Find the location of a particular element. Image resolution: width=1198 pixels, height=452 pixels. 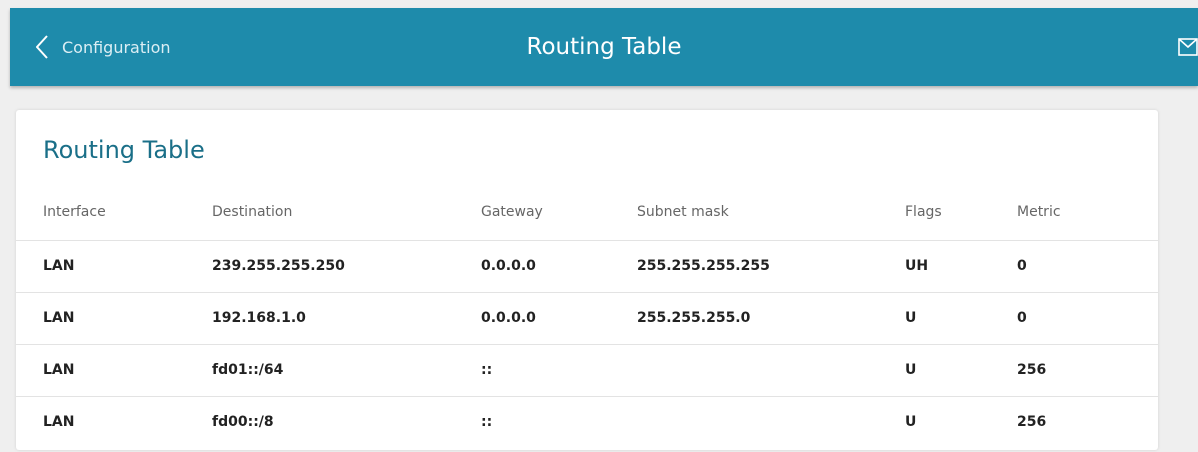

back-button: Configuration is located at coordinates (103, 47).